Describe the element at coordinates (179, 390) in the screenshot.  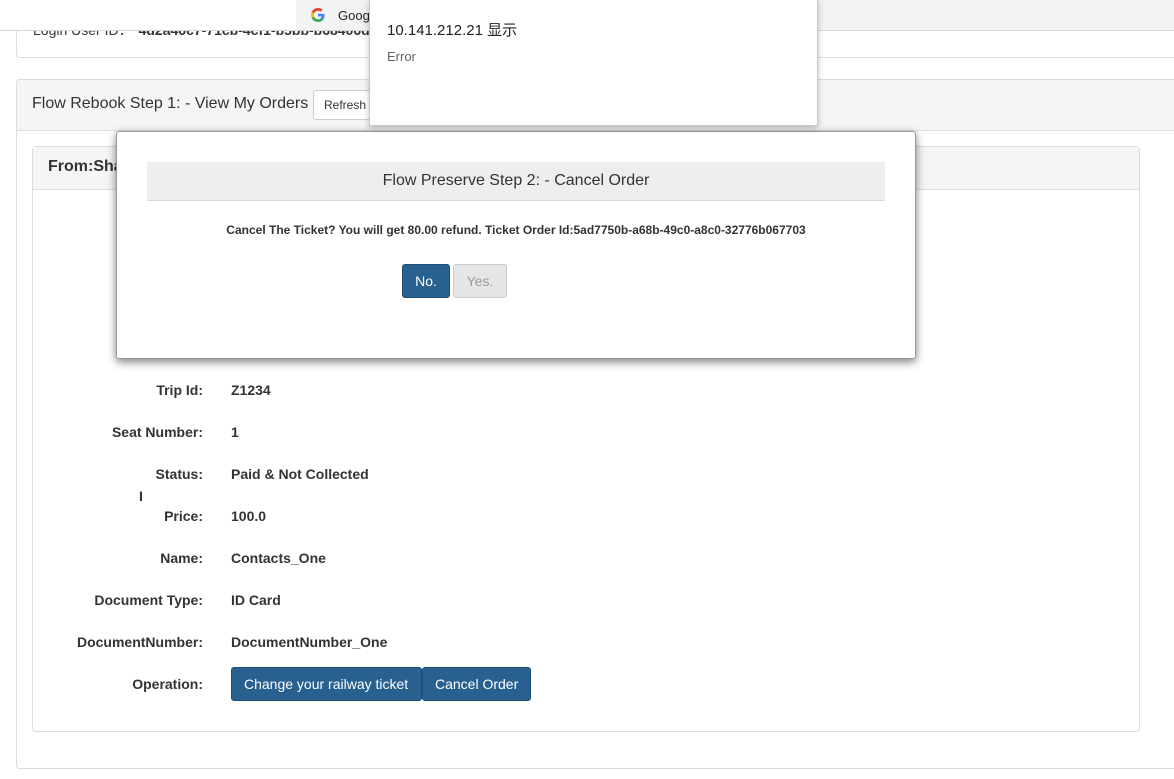
I see `trip-id-label: Trip Id:` at that location.